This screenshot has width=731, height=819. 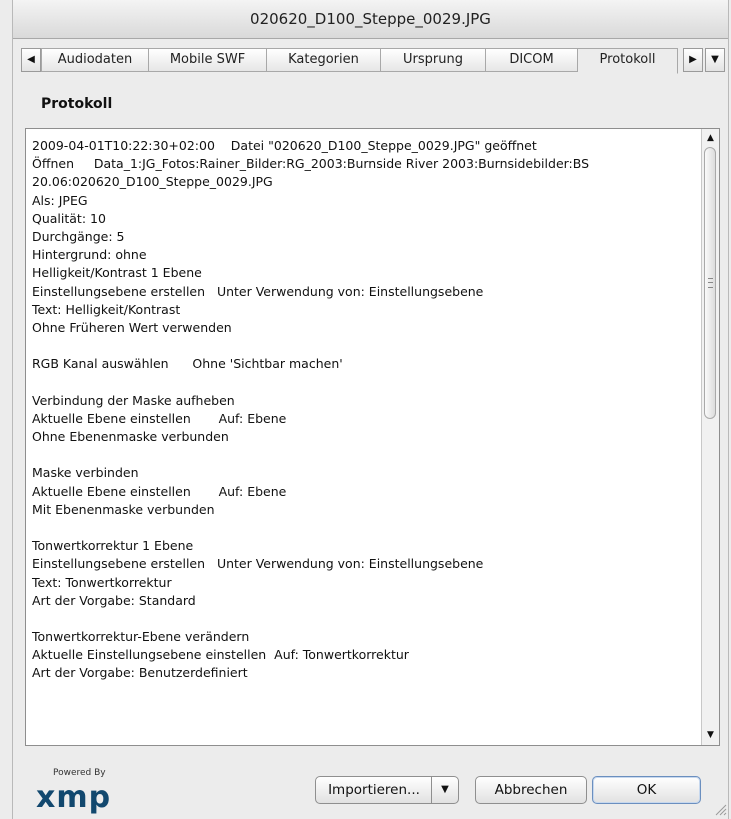 I want to click on log-line: Art der Vorgabe: Standard, so click(x=114, y=600).